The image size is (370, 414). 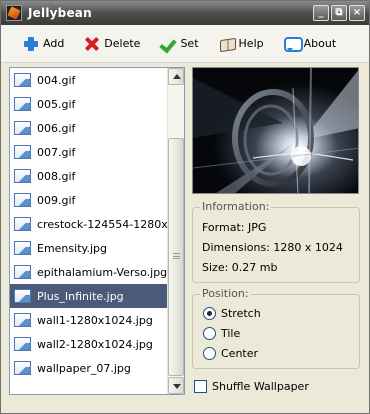 I want to click on size-text: Size: 0.27 mb, so click(x=240, y=267).